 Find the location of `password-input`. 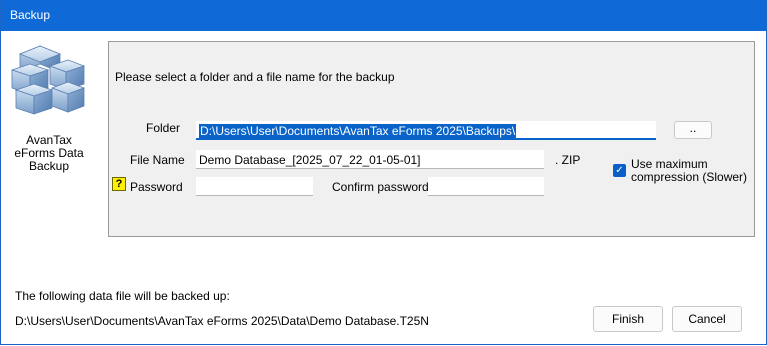

password-input is located at coordinates (254, 186).